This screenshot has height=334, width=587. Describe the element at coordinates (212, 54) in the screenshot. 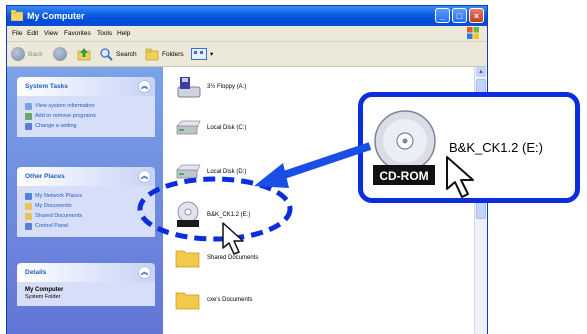

I see `chevron-down-icon: ▾` at that location.